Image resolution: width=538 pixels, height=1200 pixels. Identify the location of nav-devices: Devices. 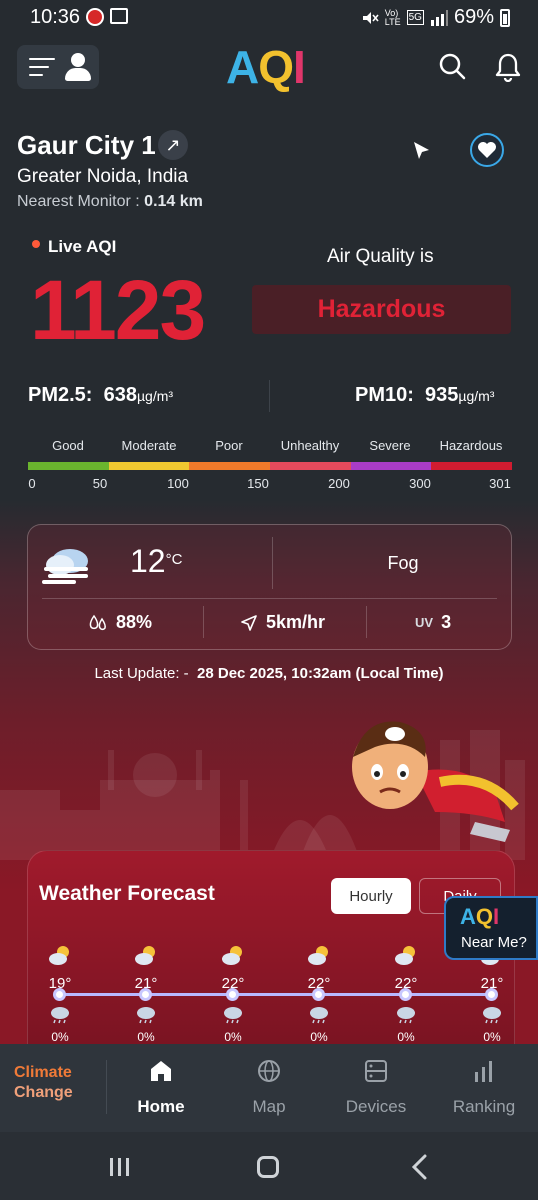
(376, 1087).